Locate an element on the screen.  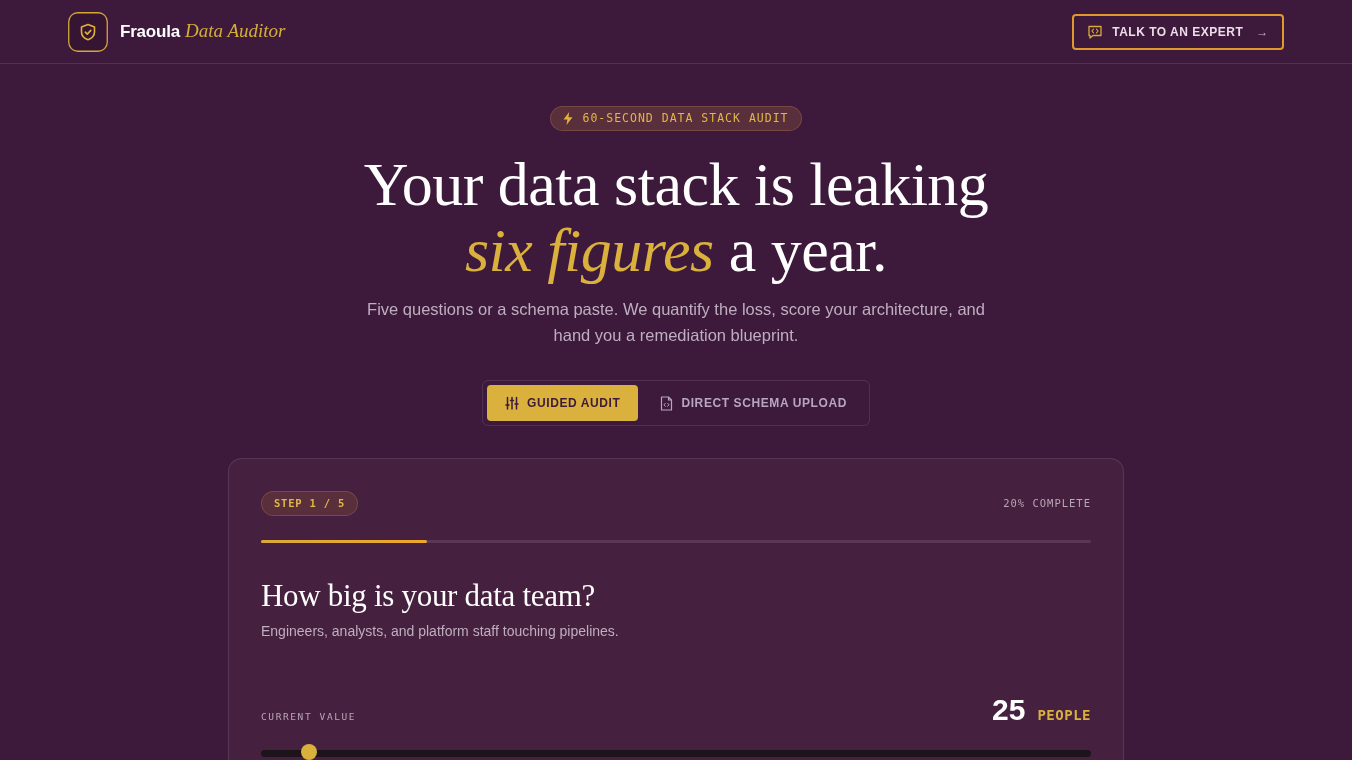
current-value-label: CURRENT VALUE is located at coordinates (309, 716).